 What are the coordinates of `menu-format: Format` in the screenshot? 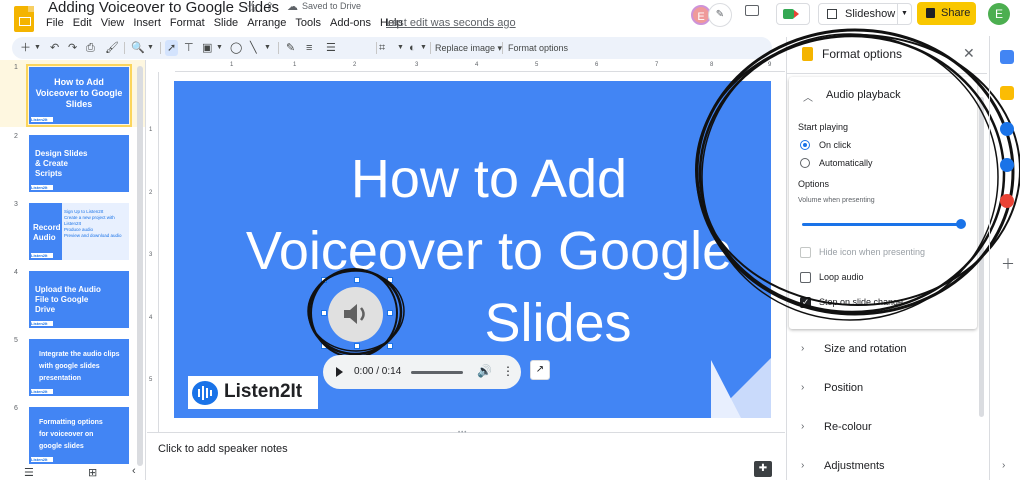 It's located at (187, 23).